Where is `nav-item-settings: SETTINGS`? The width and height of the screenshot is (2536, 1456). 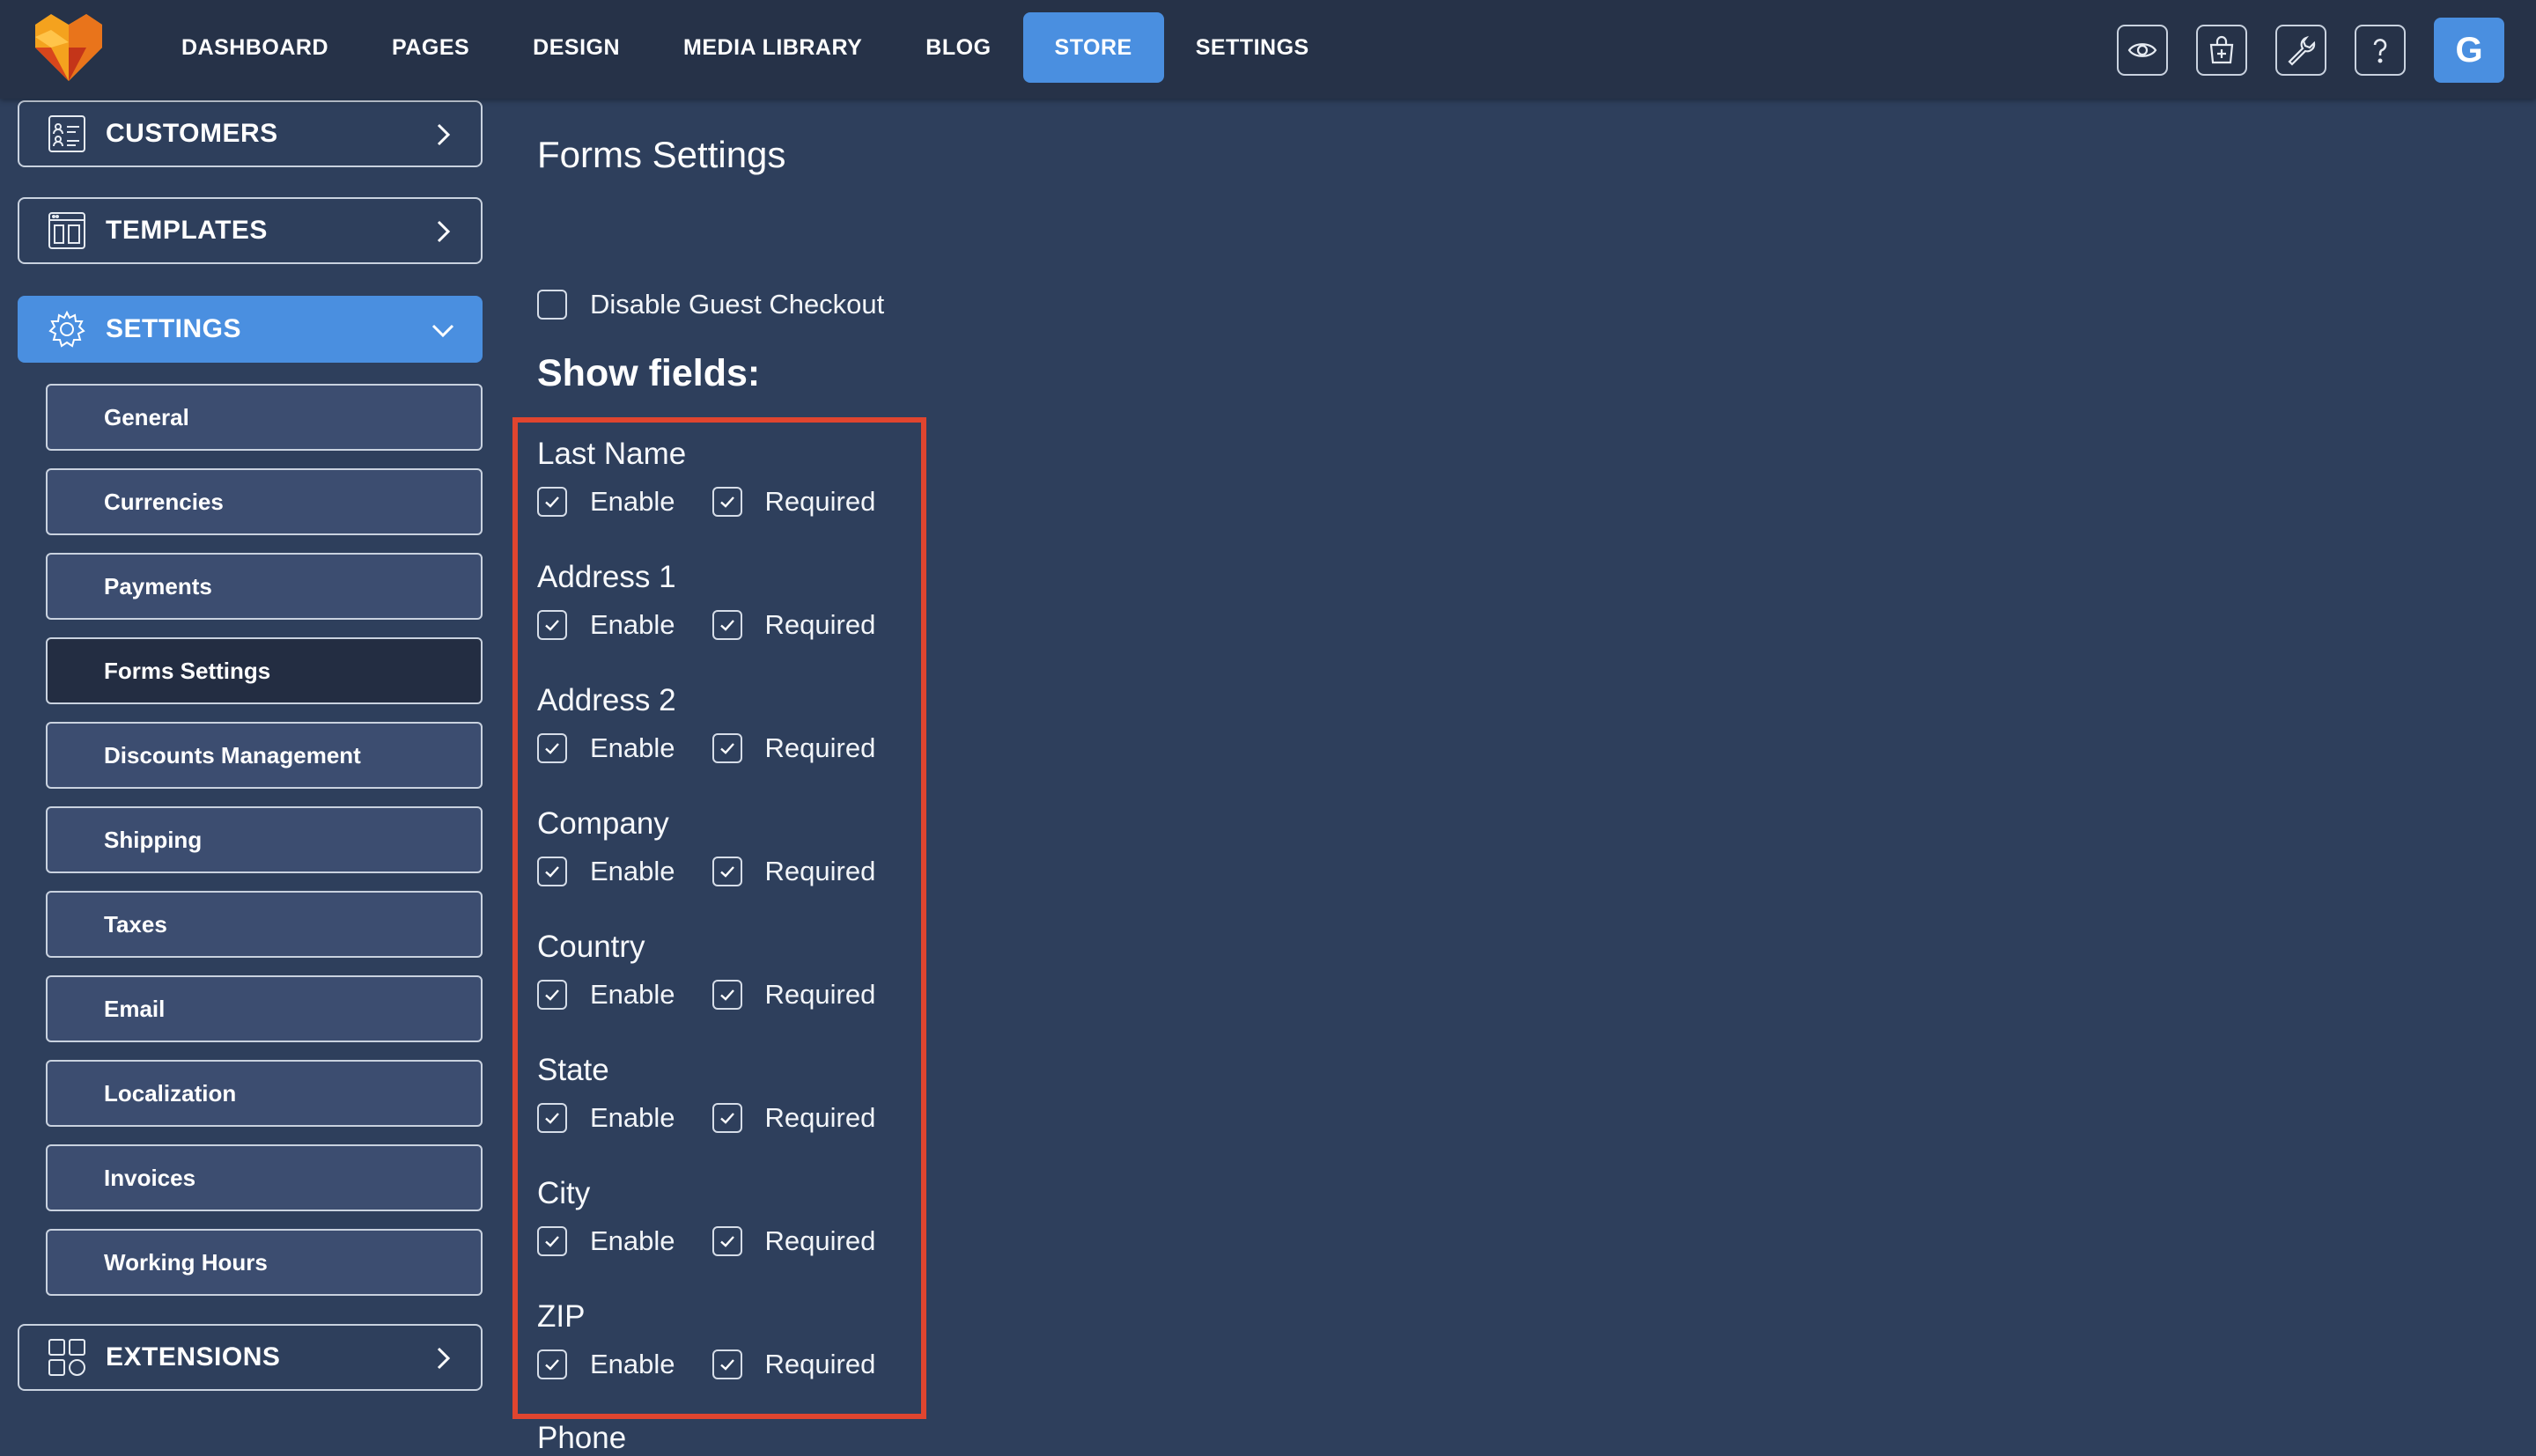
nav-item-settings: SETTINGS is located at coordinates (1252, 47).